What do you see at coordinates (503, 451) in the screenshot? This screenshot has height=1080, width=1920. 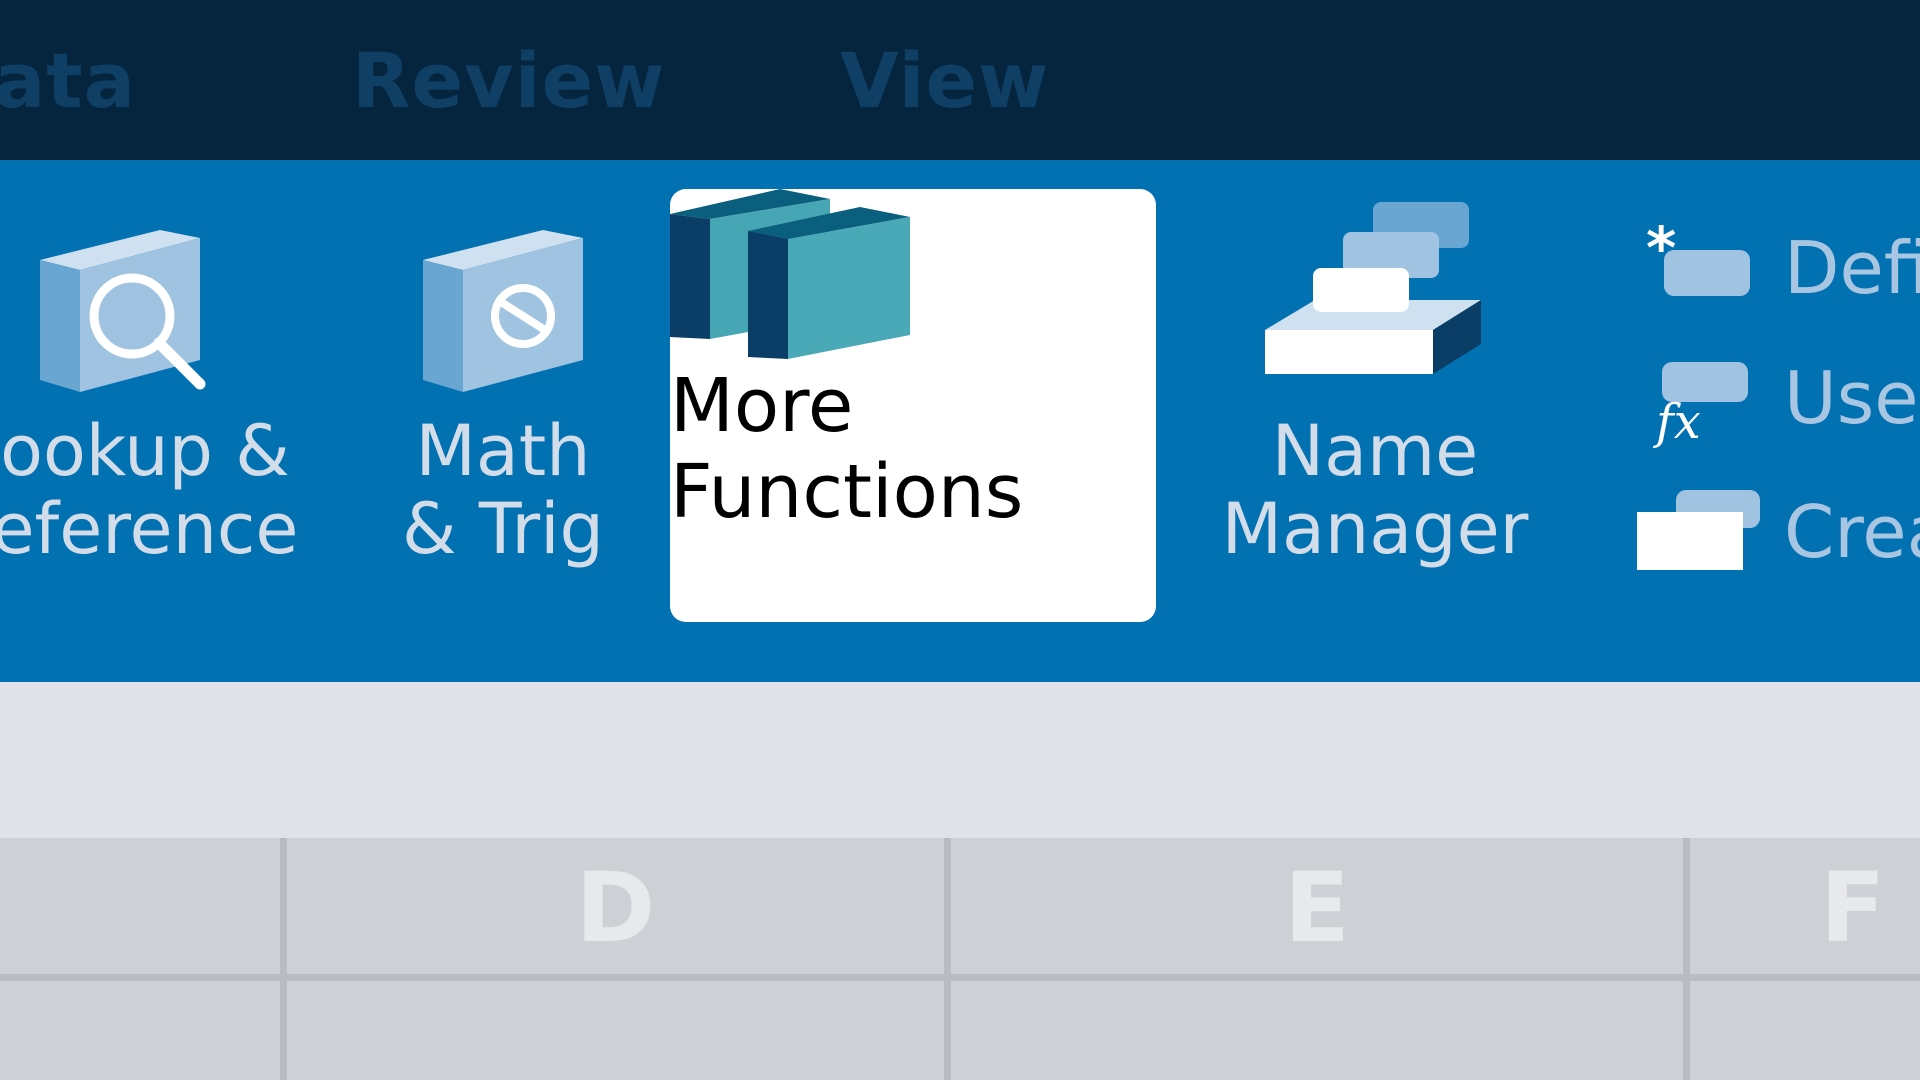 I see `math-label-line1: Math` at bounding box center [503, 451].